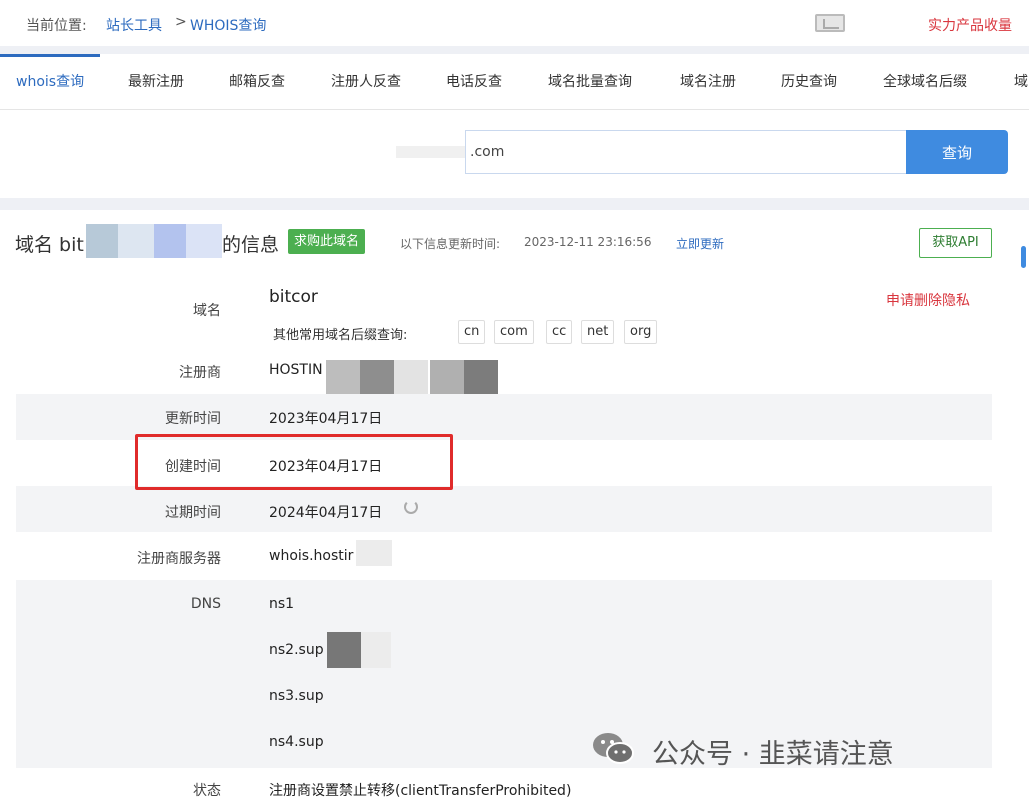 This screenshot has width=1029, height=807. I want to click on value-domain: bitcor, so click(293, 297).